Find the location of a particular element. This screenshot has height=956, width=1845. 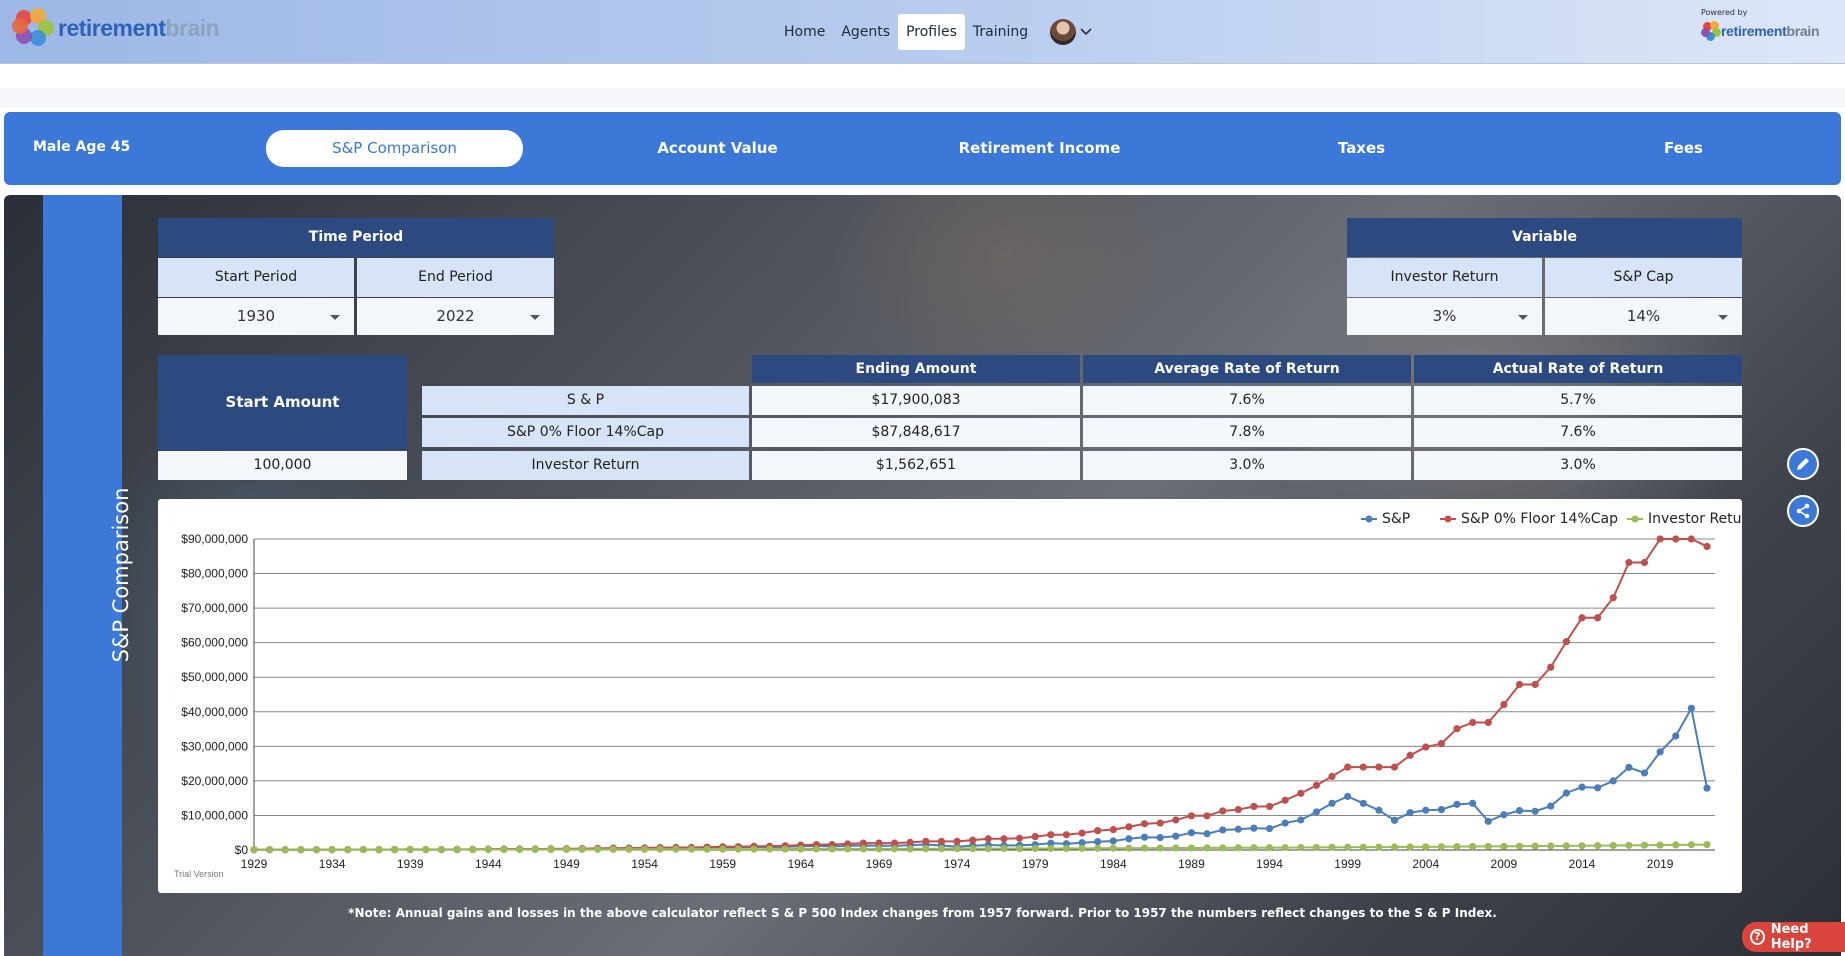

tab-taxes: Taxes is located at coordinates (1361, 148).